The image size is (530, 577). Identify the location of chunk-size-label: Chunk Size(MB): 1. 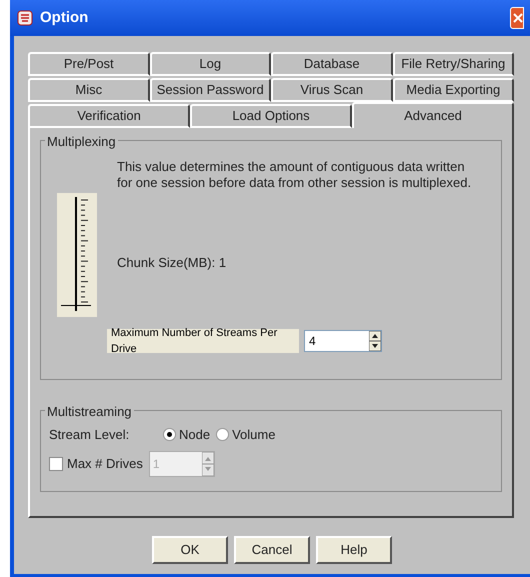
(172, 263).